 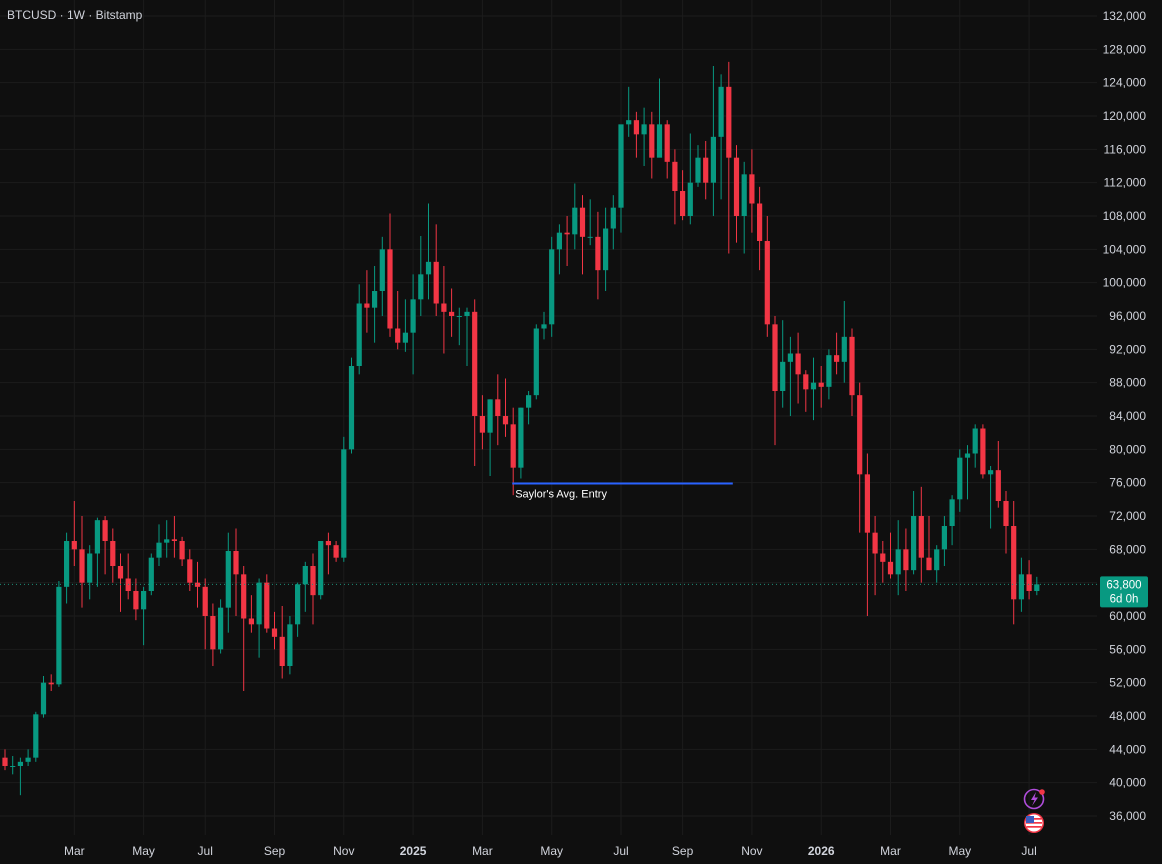 I want to click on price-tick-label: 36,000, so click(x=1127, y=816).